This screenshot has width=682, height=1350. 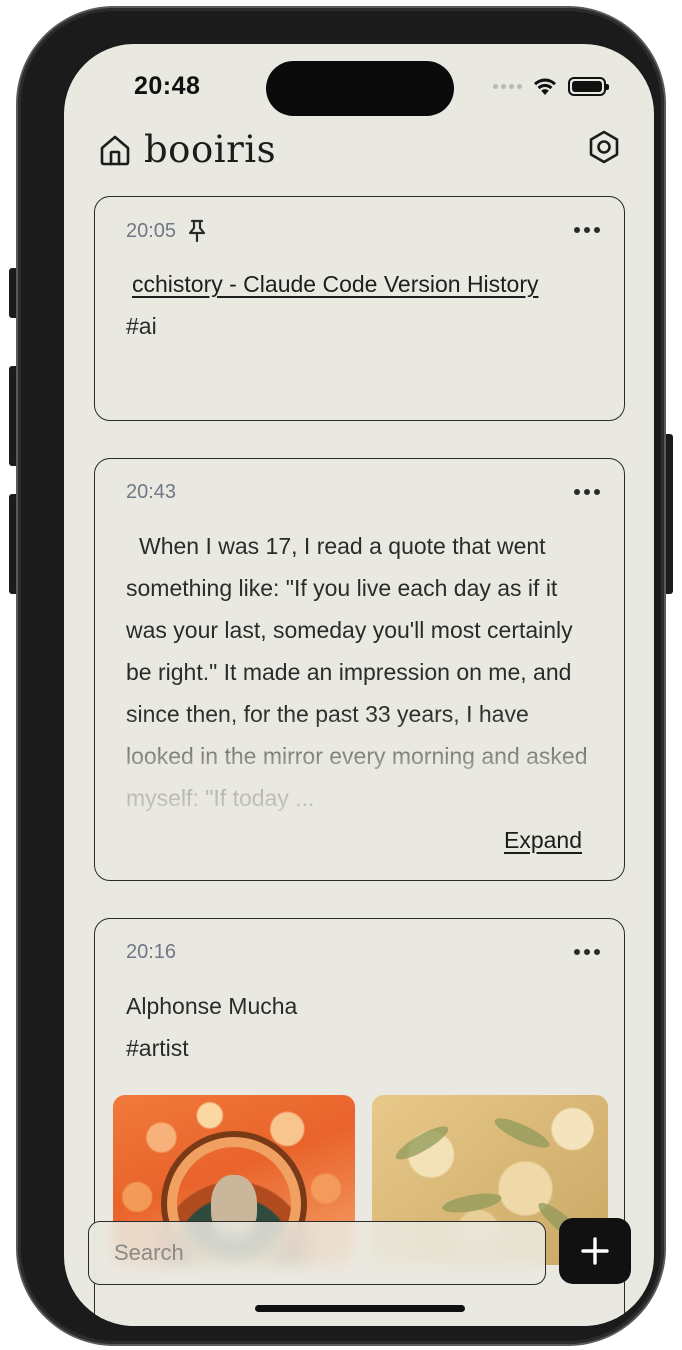 I want to click on app-title: booiris, so click(x=210, y=149).